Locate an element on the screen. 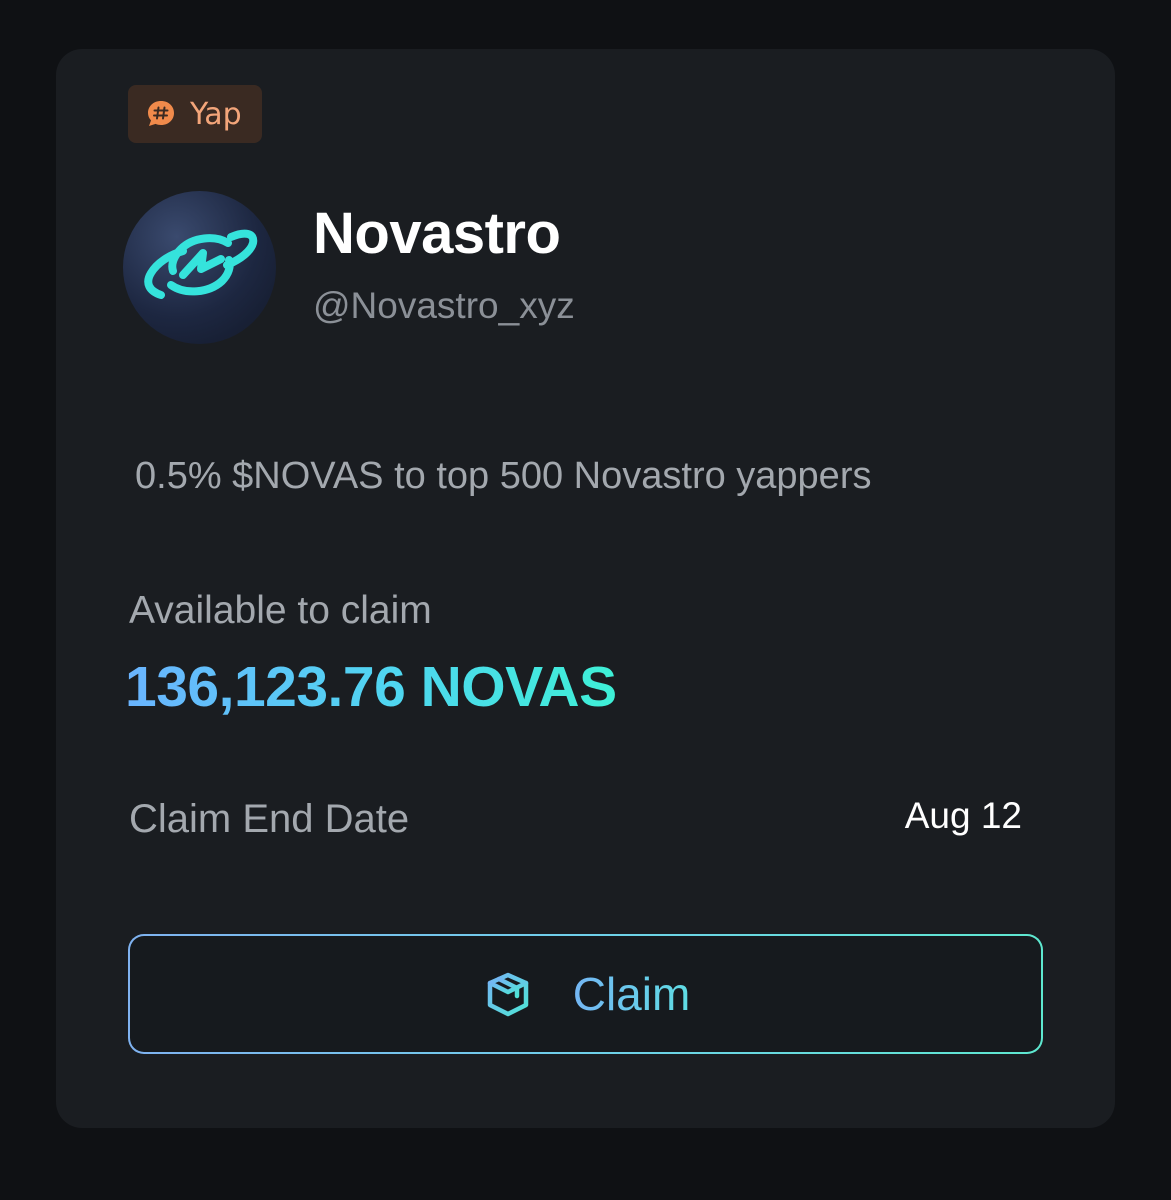 The width and height of the screenshot is (1171, 1200). project-avatar is located at coordinates (199, 267).